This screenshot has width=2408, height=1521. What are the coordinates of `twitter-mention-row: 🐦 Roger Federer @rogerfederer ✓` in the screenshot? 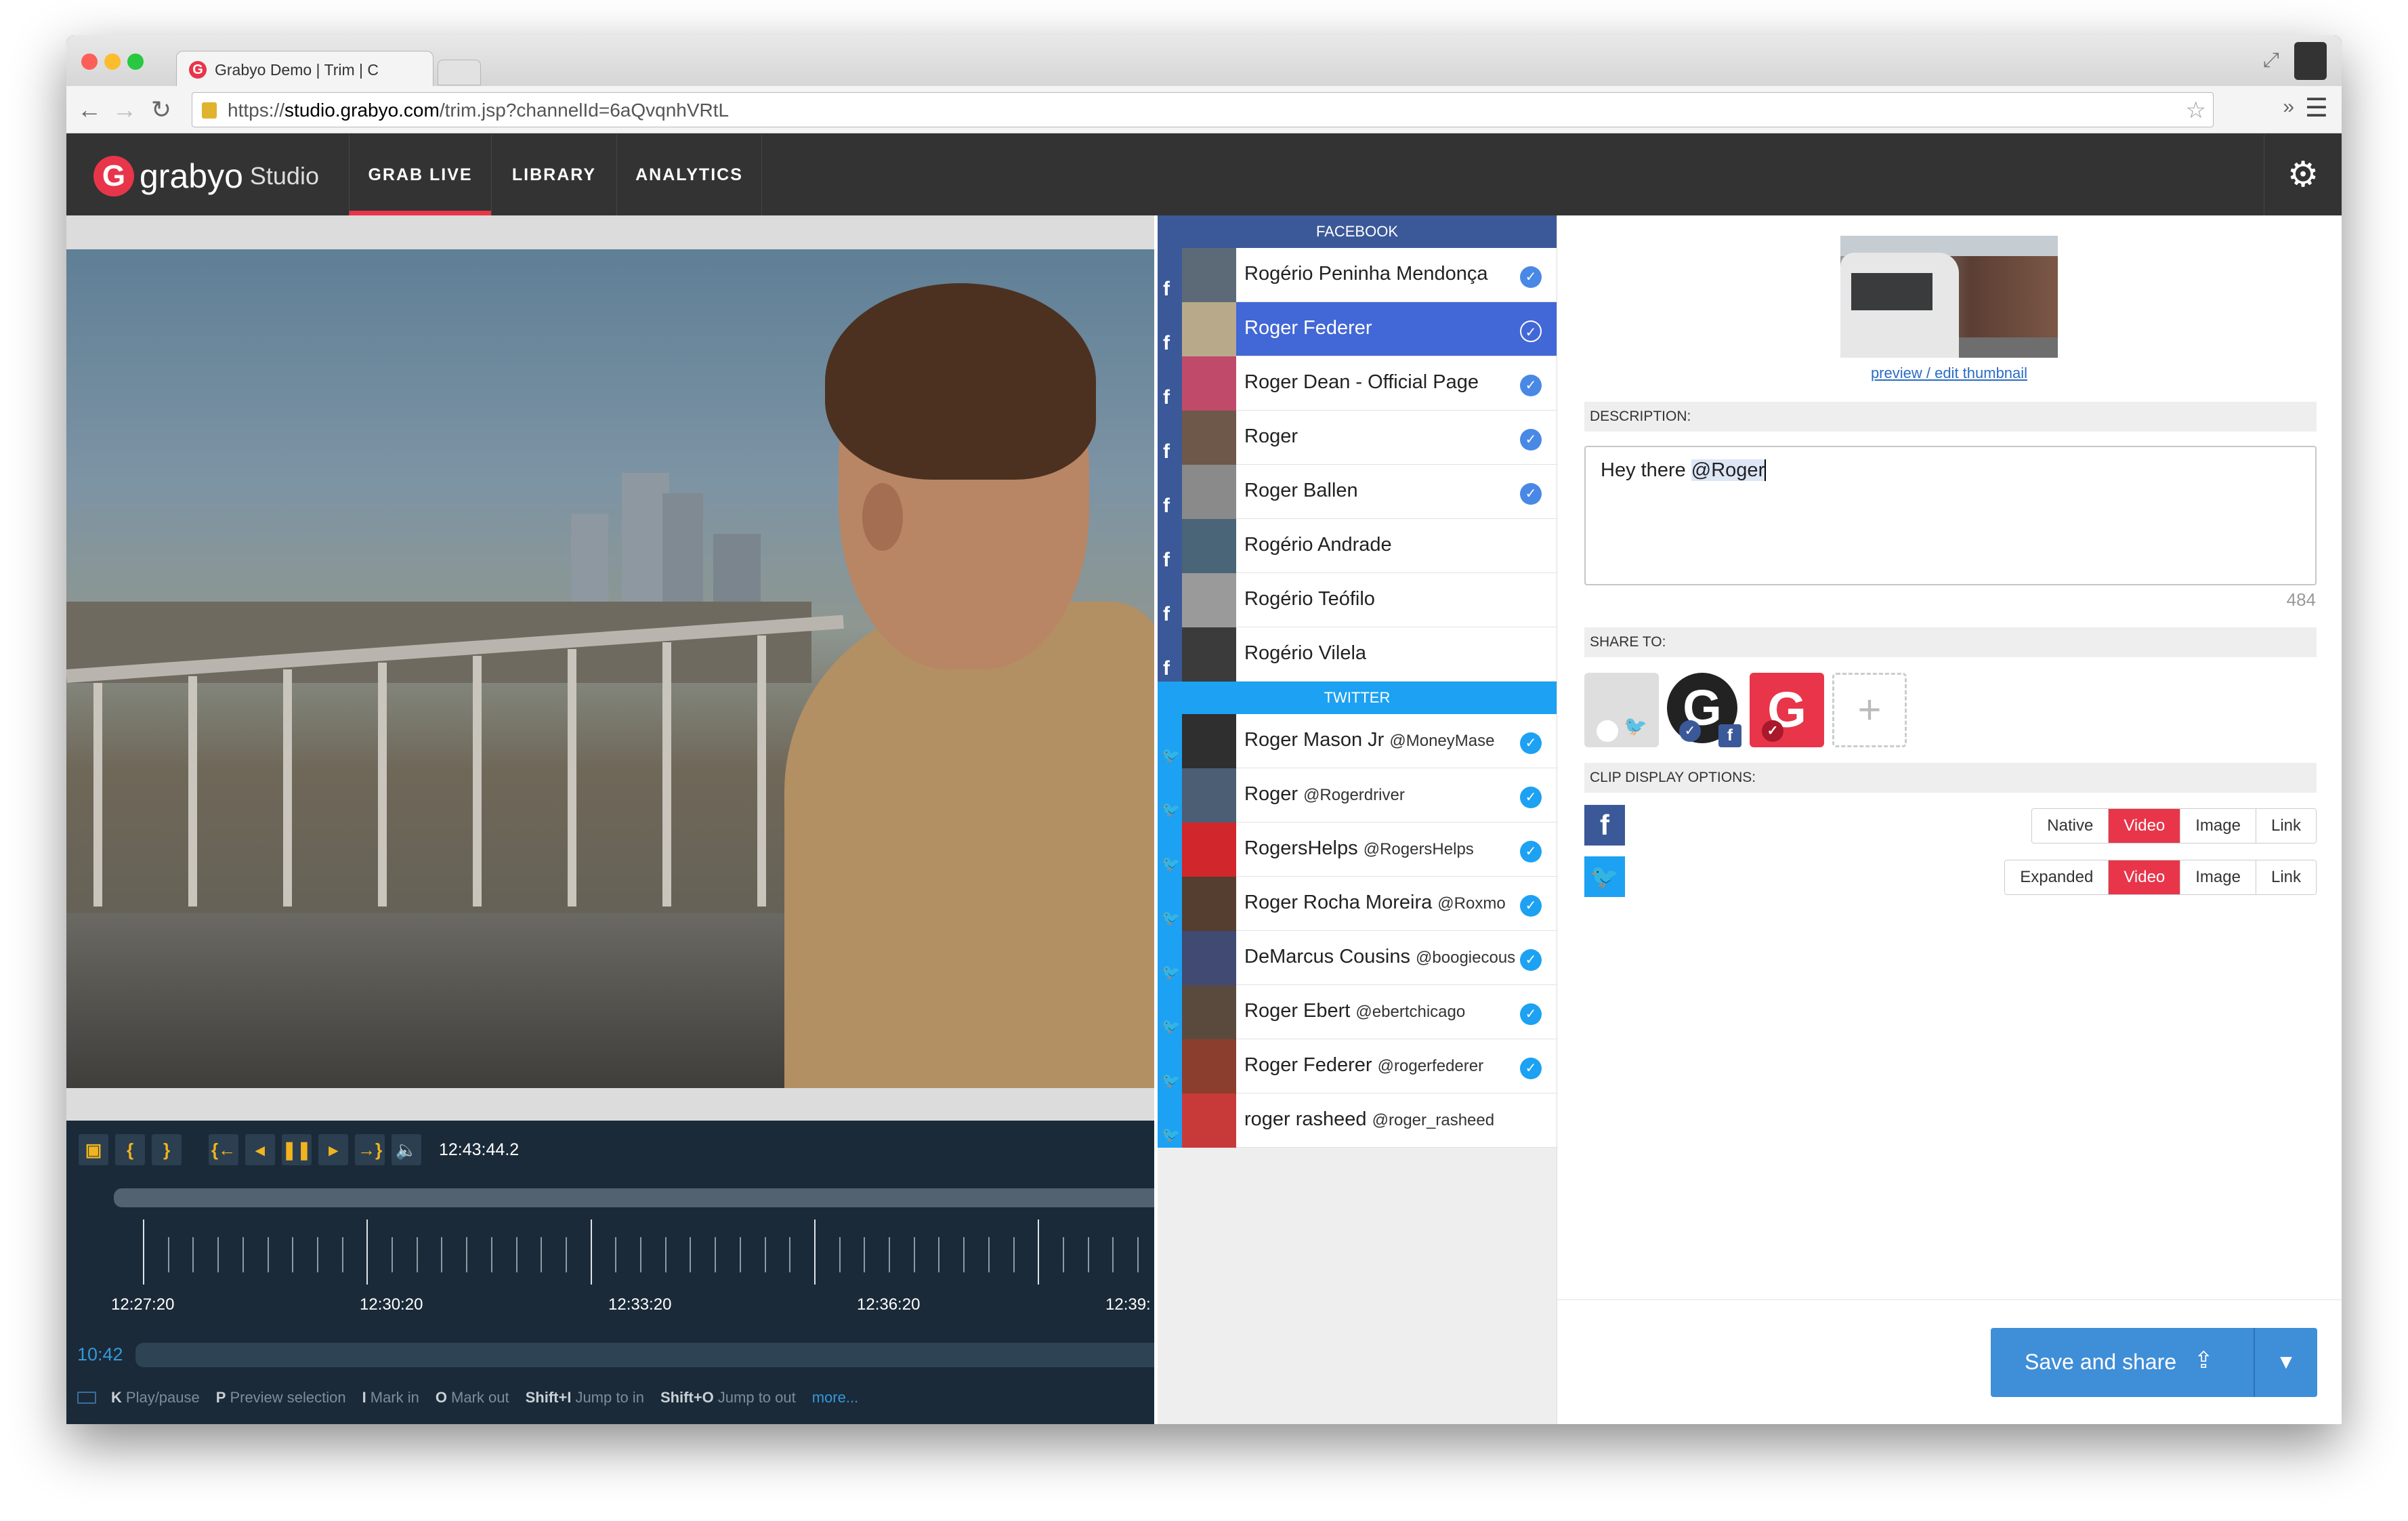 It's located at (1357, 1066).